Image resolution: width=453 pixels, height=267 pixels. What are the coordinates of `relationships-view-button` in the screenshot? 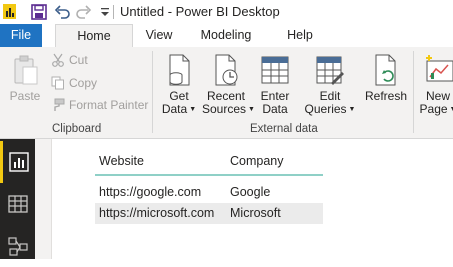 It's located at (17, 246).